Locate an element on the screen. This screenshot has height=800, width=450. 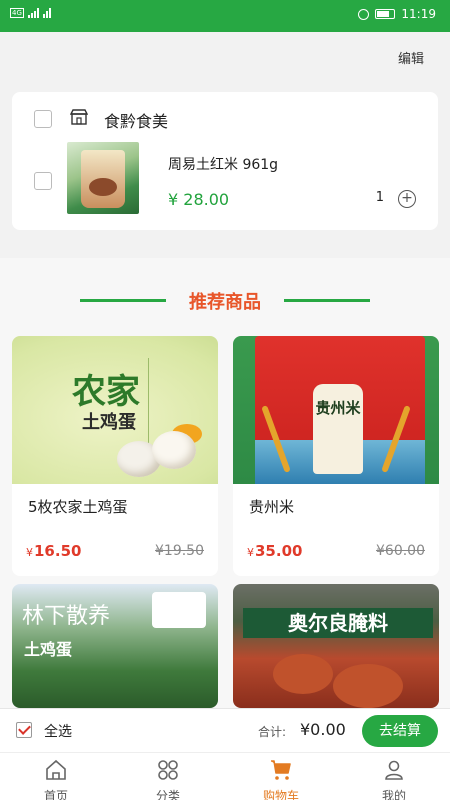
tab-label: 首页 is located at coordinates (55, 794).